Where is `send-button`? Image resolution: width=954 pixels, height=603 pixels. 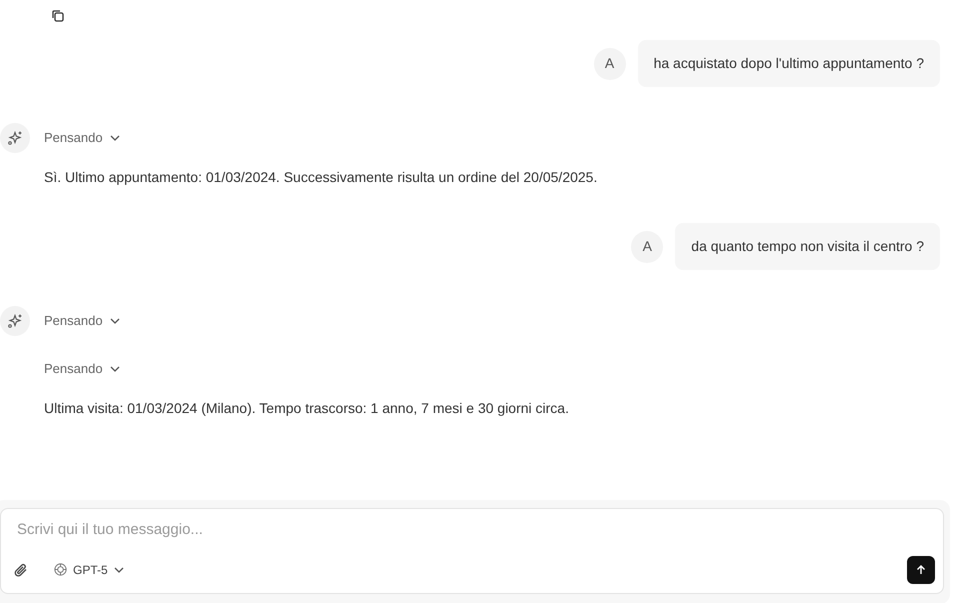 send-button is located at coordinates (921, 570).